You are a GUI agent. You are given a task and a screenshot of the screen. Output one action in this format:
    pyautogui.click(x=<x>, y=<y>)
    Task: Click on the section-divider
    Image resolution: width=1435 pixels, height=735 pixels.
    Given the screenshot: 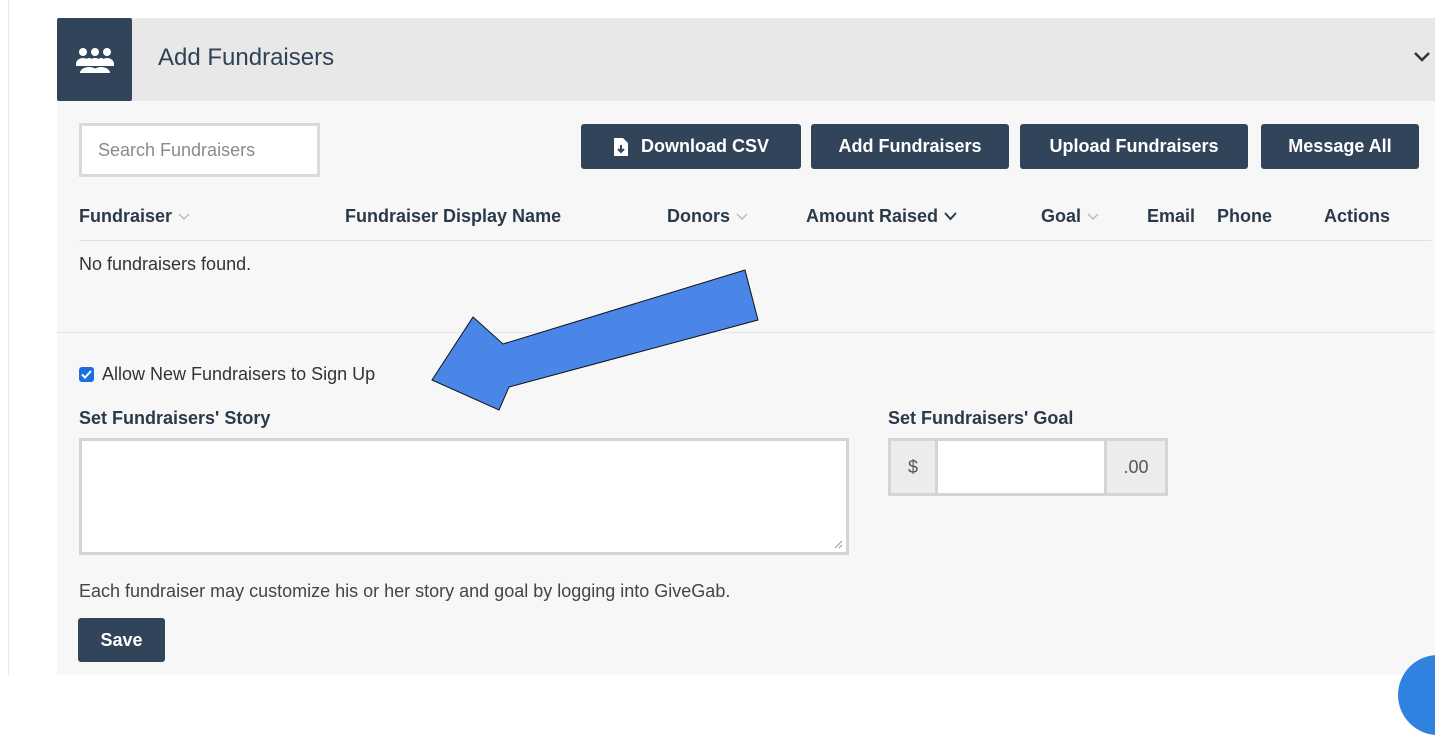 What is the action you would take?
    pyautogui.click(x=746, y=332)
    